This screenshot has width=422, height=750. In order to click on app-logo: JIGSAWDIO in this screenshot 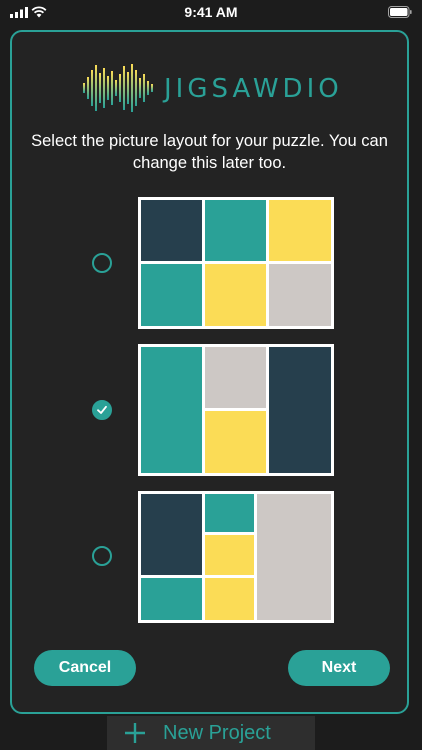, I will do `click(217, 88)`.